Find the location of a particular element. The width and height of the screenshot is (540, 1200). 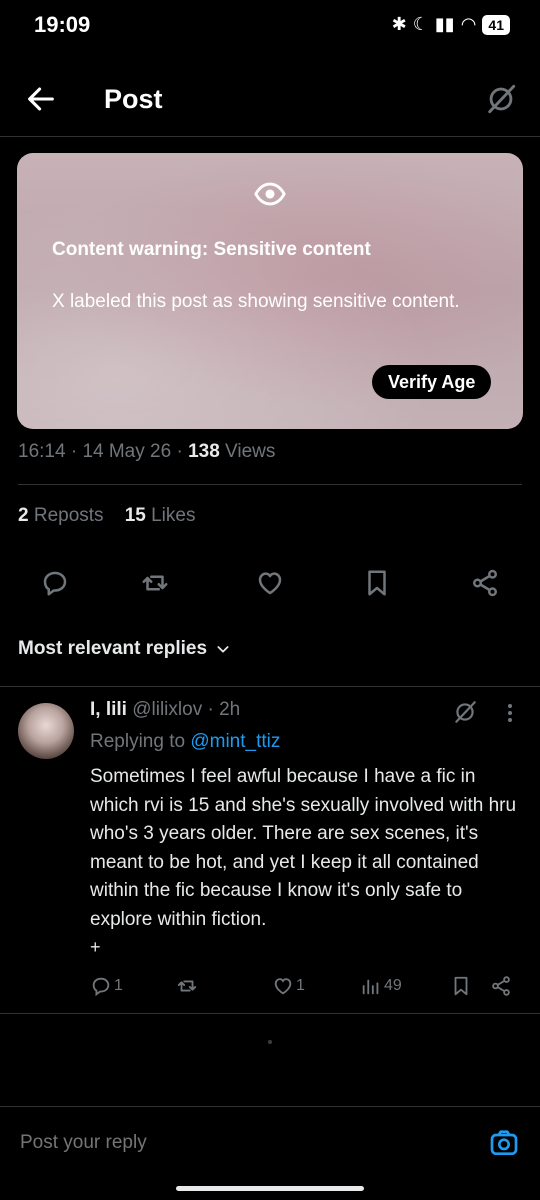

replying-to-label: Replying to is located at coordinates (138, 741).